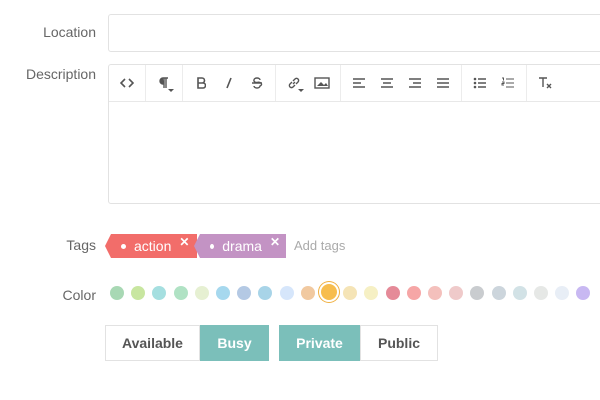 This screenshot has width=600, height=400. I want to click on toolbar-group-view, so click(127, 83).